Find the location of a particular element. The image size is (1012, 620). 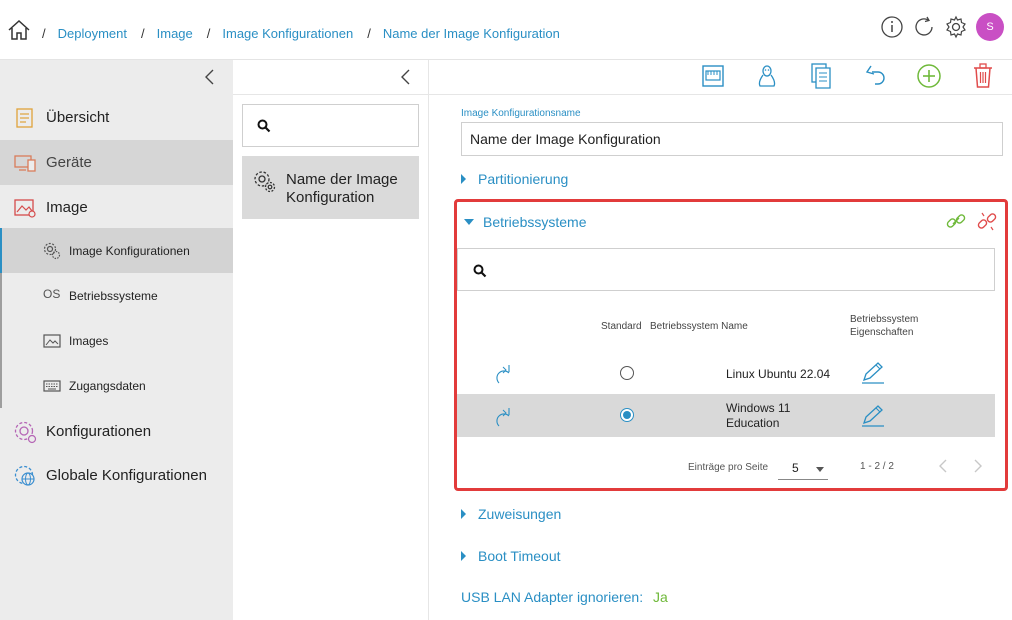

table-row: Linux Ubuntu 22.04 is located at coordinates (726, 372).